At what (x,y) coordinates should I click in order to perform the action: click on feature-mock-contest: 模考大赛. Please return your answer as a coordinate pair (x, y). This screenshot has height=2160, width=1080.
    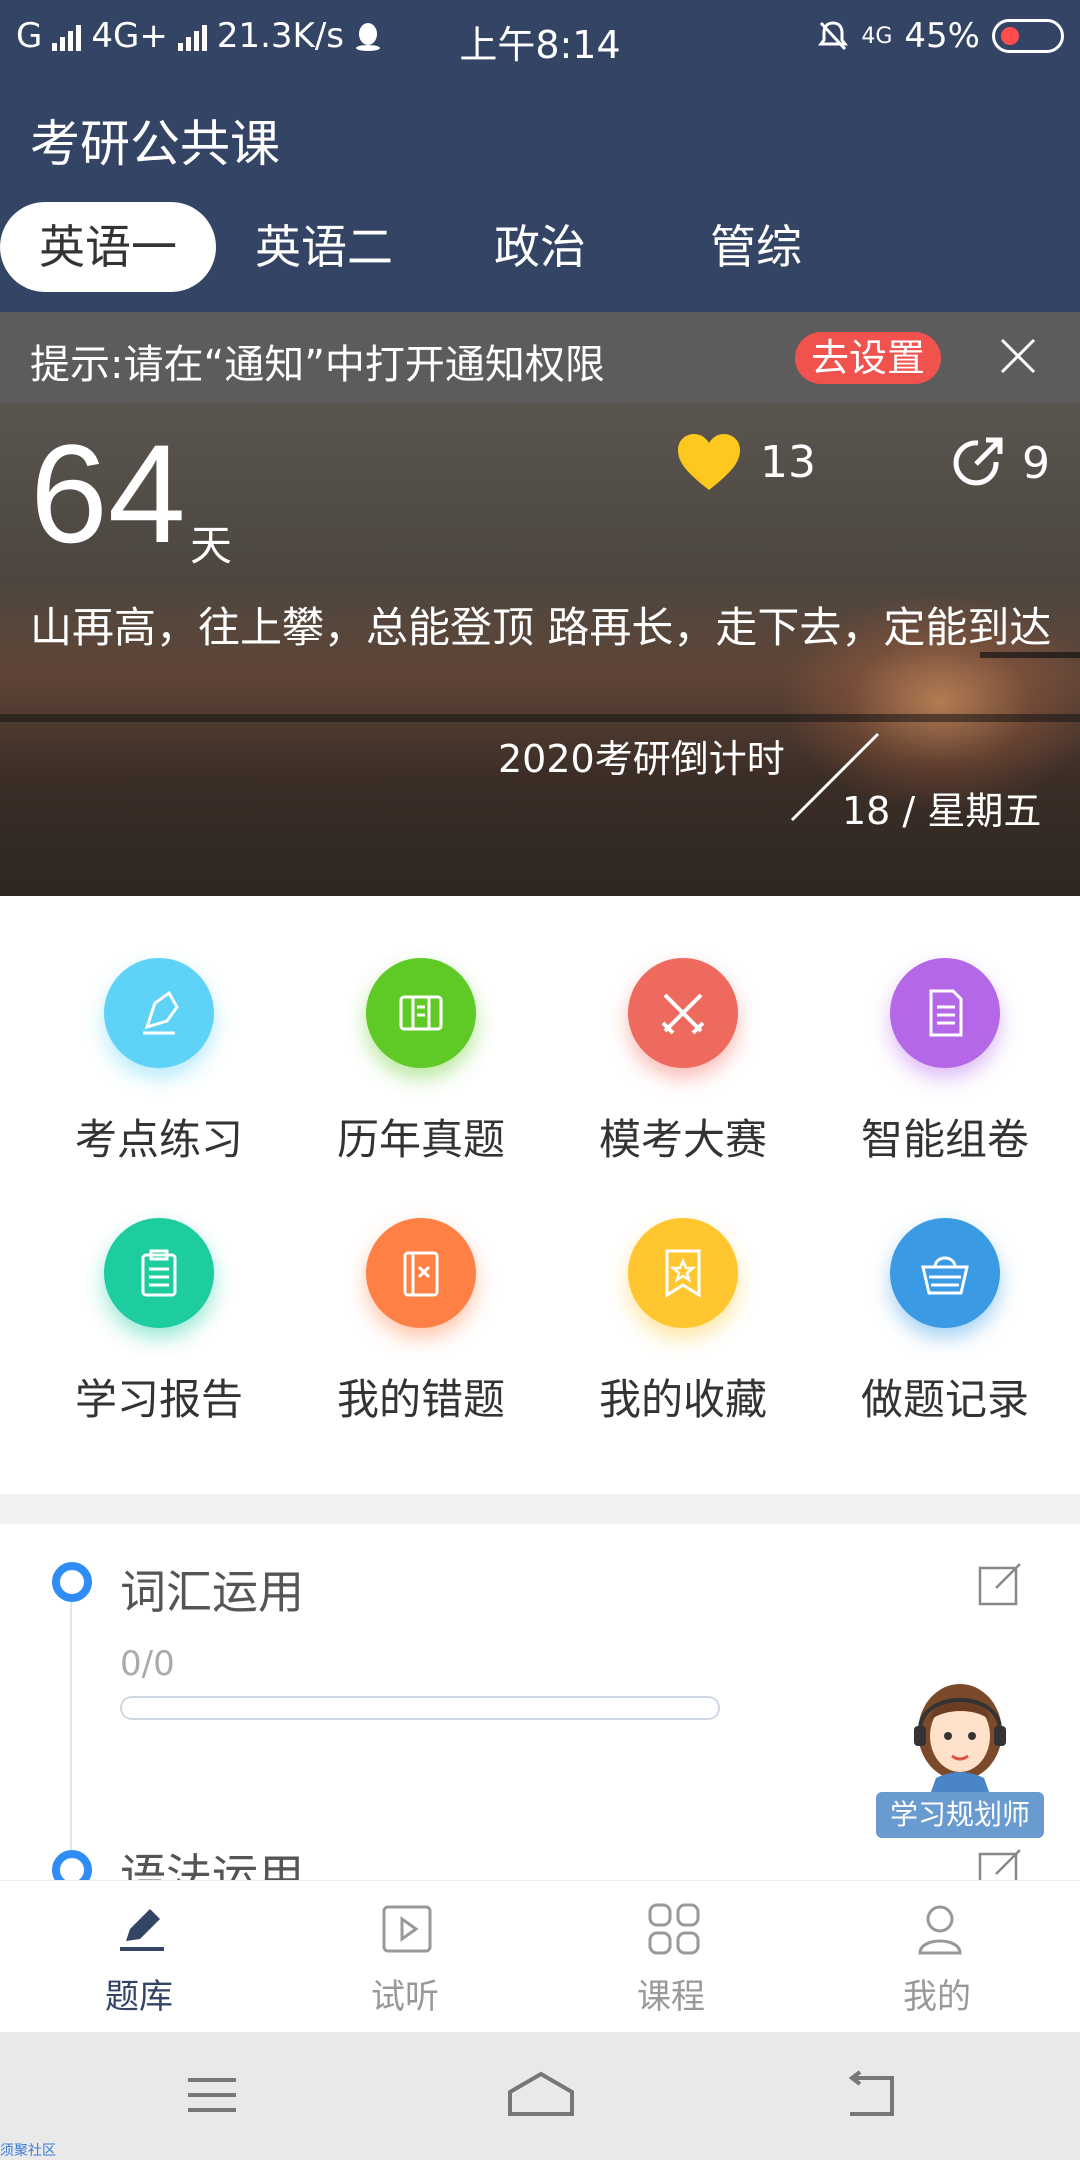
    Looking at the image, I should click on (683, 1030).